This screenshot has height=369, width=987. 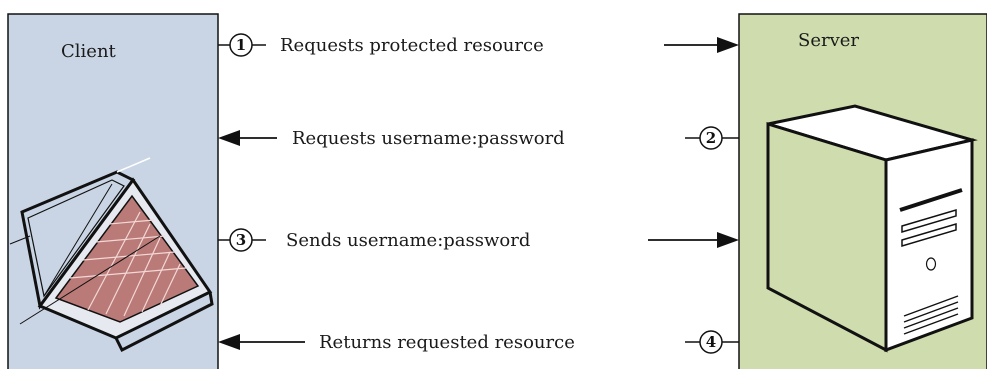 What do you see at coordinates (408, 240) in the screenshot?
I see `step-3-label: Sends username:password` at bounding box center [408, 240].